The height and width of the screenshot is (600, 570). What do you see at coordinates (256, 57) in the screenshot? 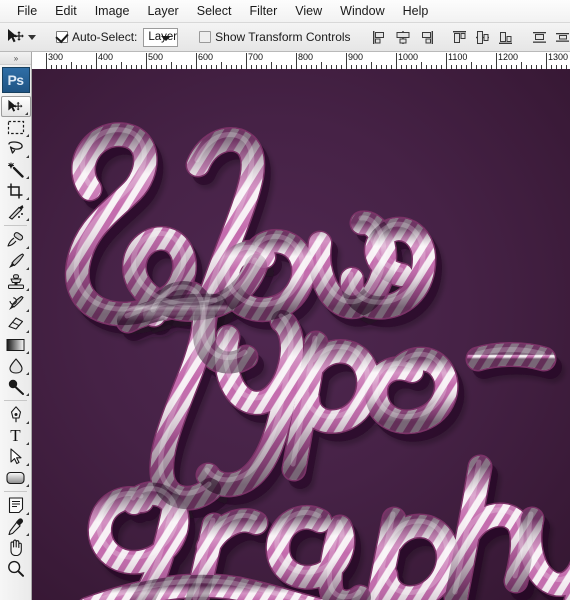
I see `ruler-label: 700` at bounding box center [256, 57].